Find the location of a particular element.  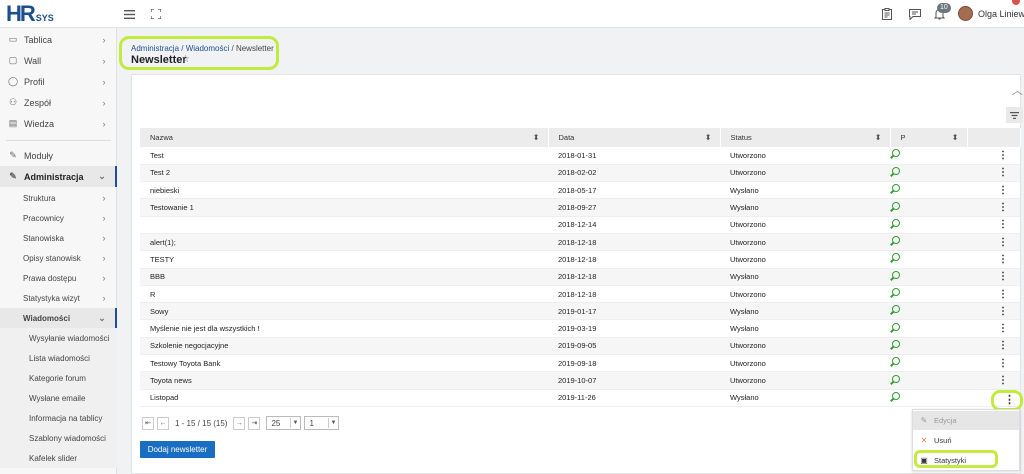

clipboard-icon is located at coordinates (887, 14).